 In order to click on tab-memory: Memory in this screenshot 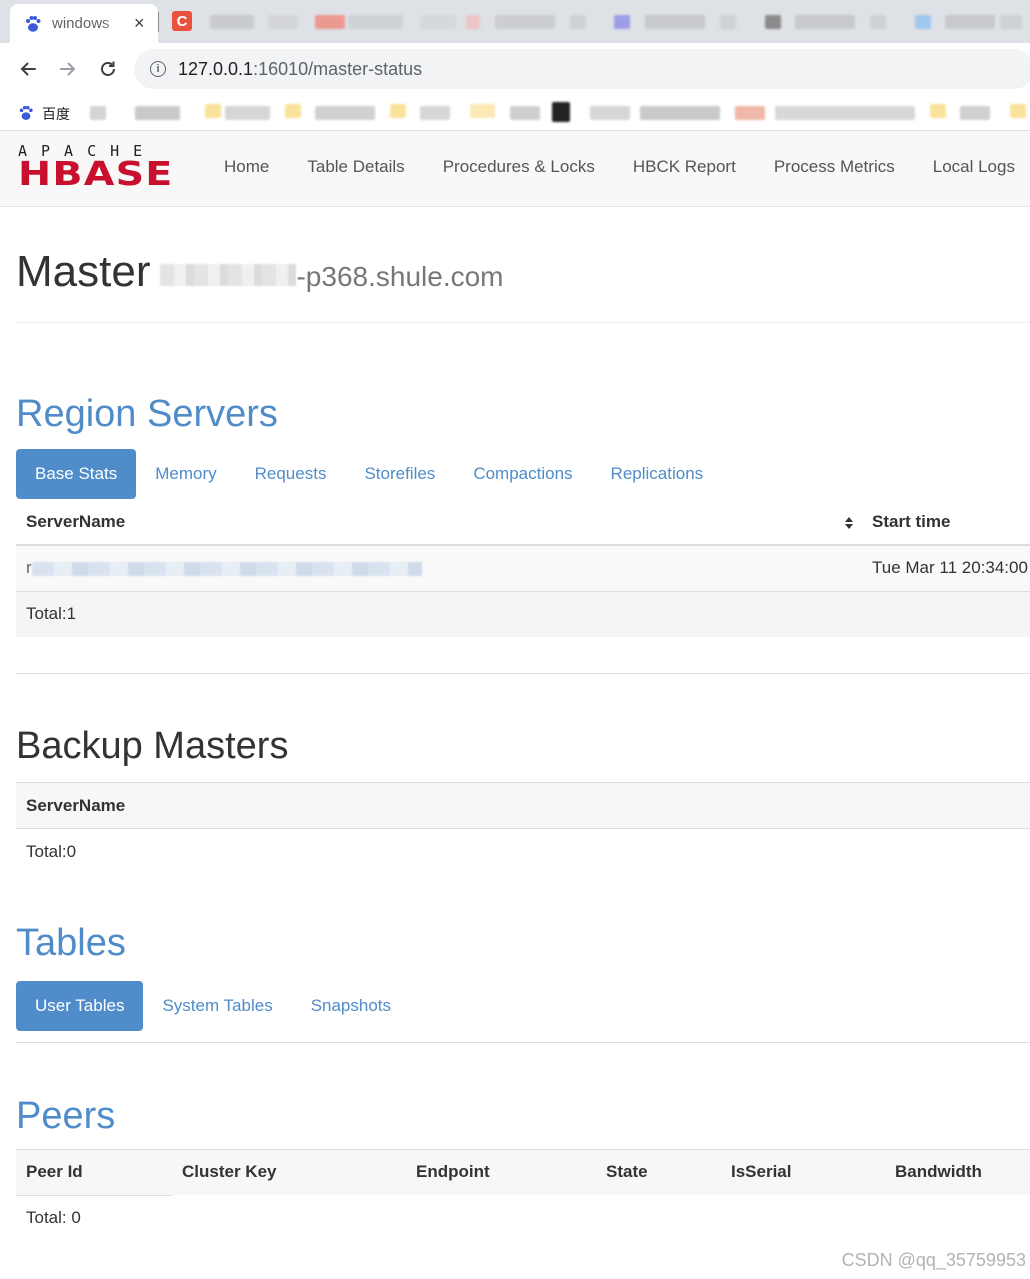, I will do `click(185, 474)`.